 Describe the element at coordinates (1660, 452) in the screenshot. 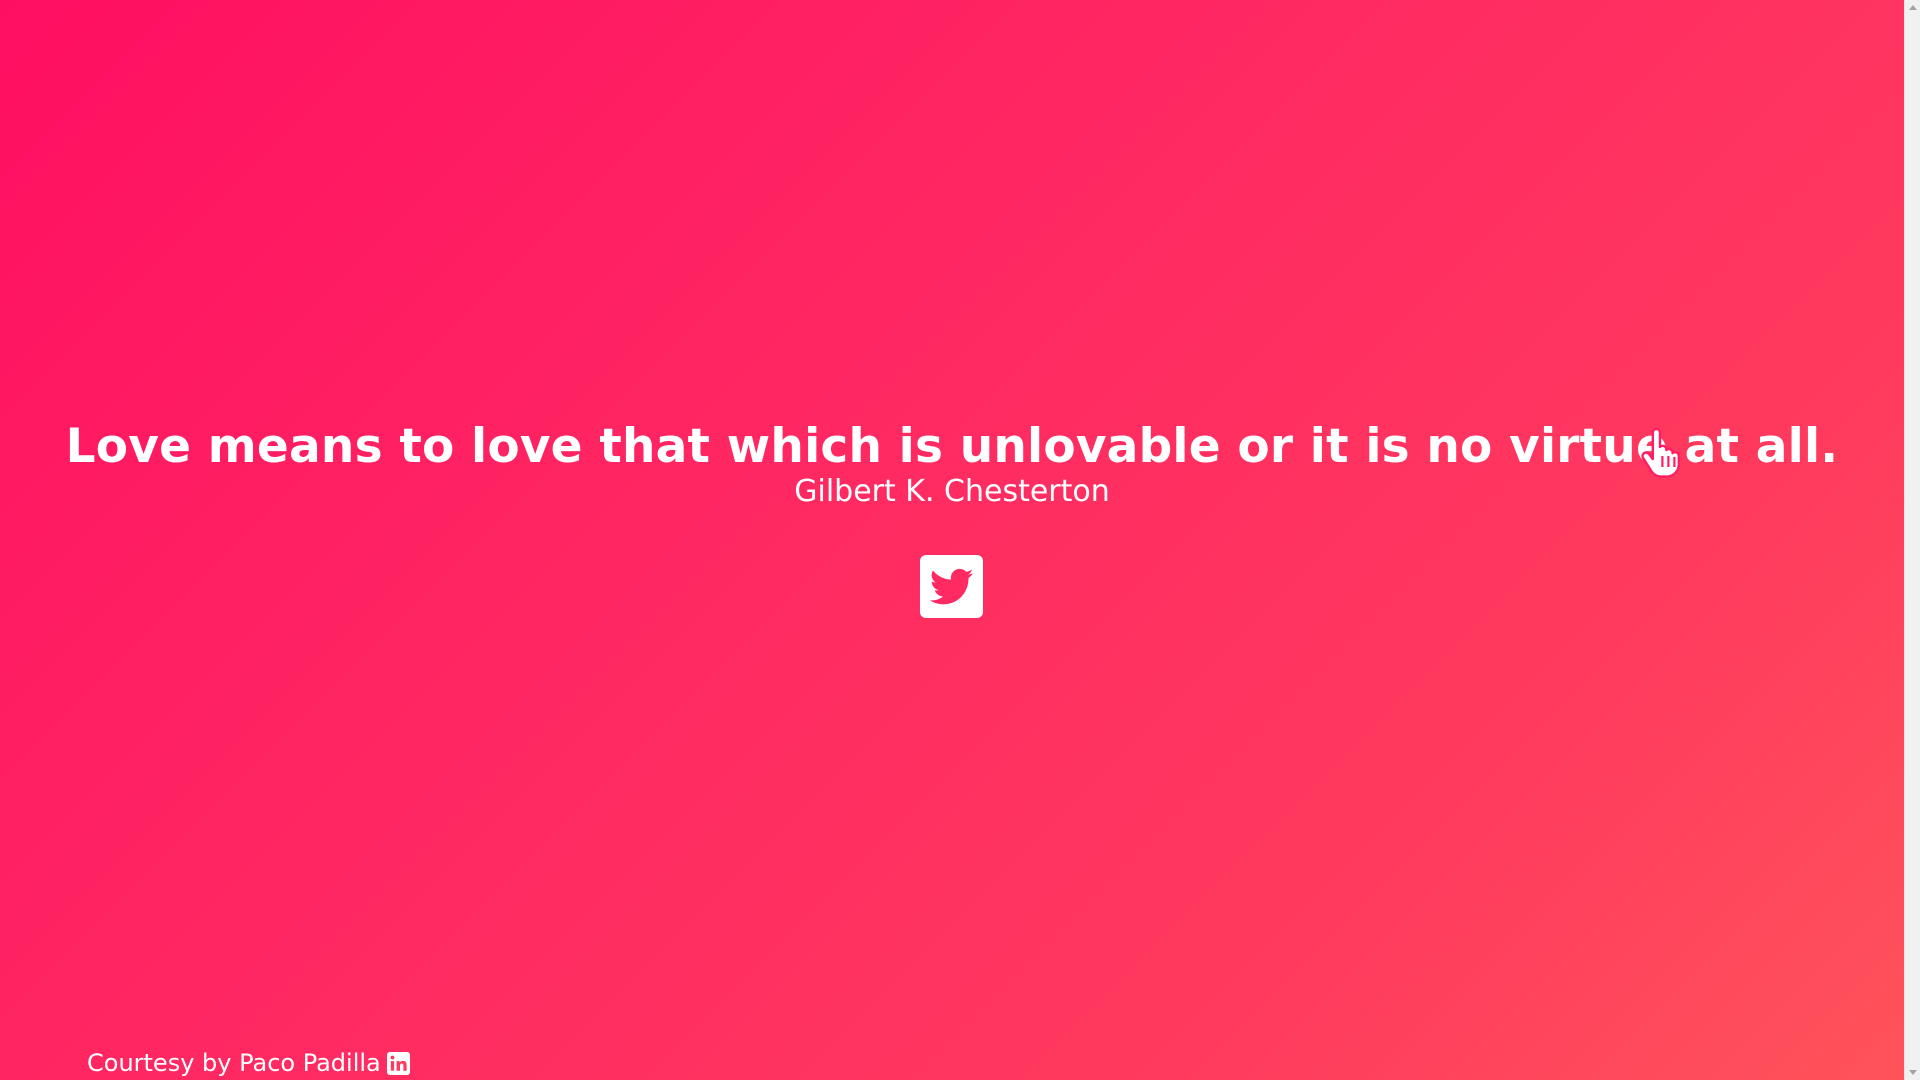

I see `hand-pointer-cursor-icon` at that location.